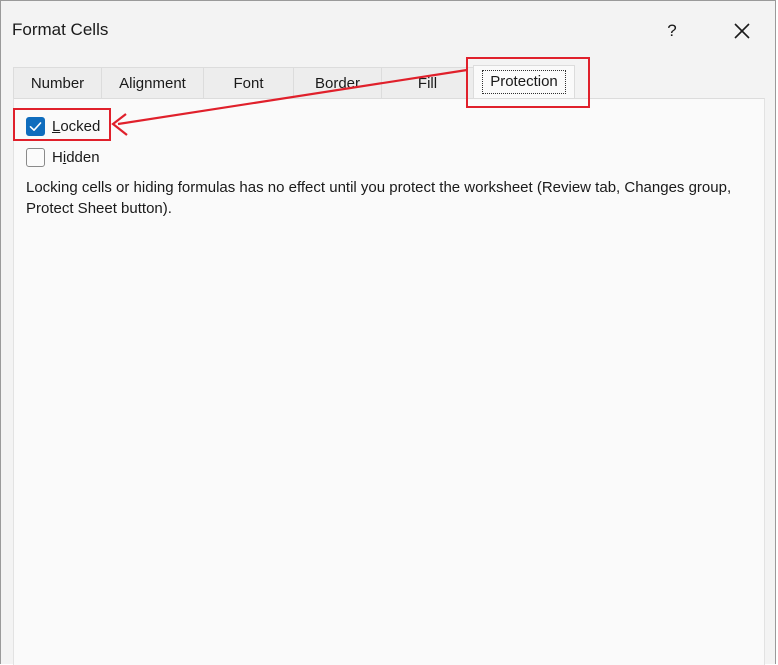 The image size is (778, 665). What do you see at coordinates (248, 82) in the screenshot?
I see `tab-font: Font` at bounding box center [248, 82].